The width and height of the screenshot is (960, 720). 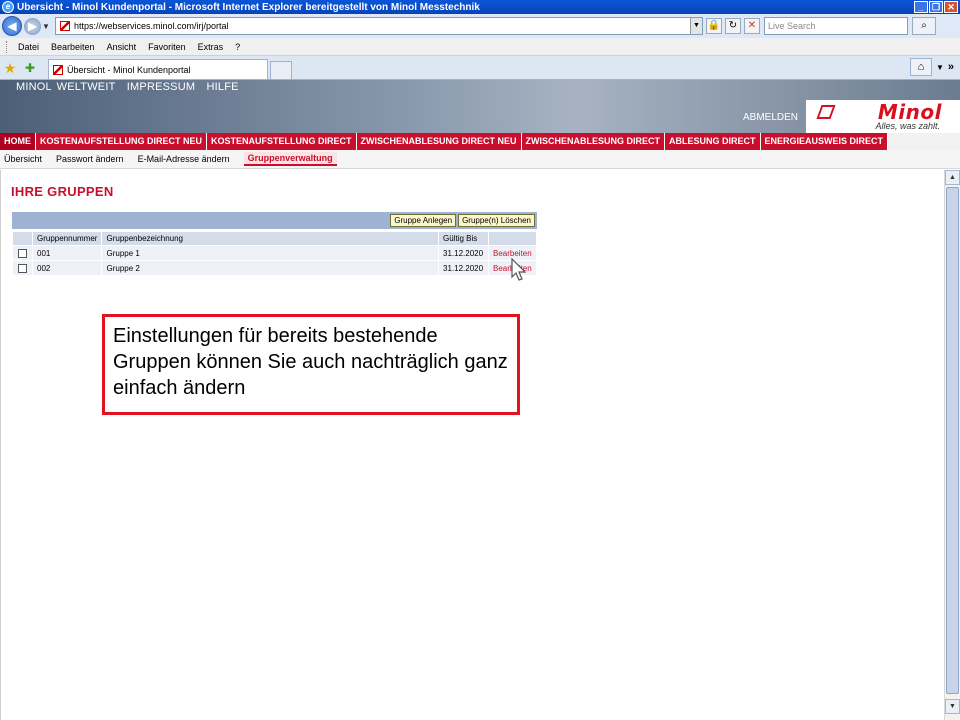 What do you see at coordinates (22, 238) in the screenshot?
I see `select-column-header` at bounding box center [22, 238].